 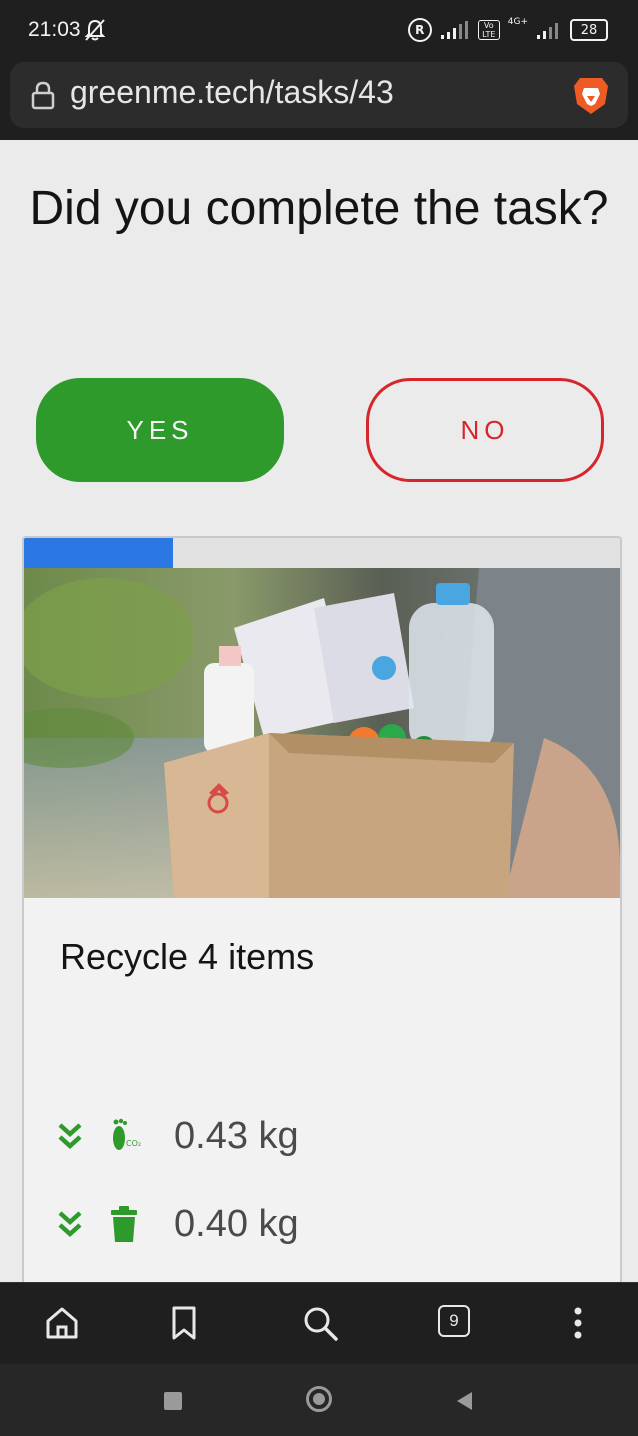 What do you see at coordinates (133, 1143) in the screenshot?
I see `svg-text: CO₂` at bounding box center [133, 1143].